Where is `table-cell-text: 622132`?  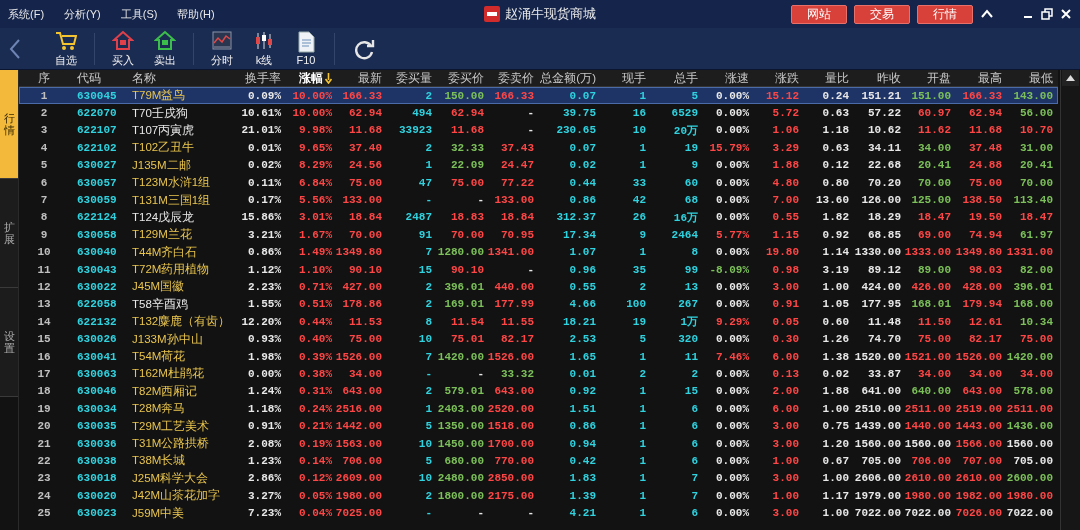 table-cell-text: 622132 is located at coordinates (97, 321).